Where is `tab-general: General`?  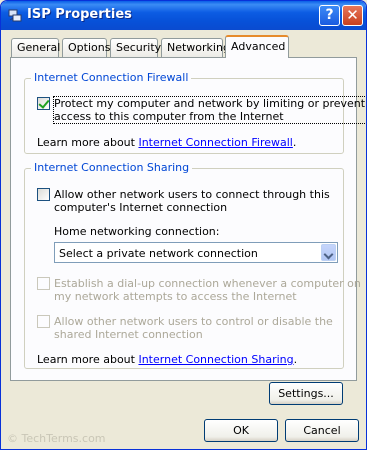
tab-general: General is located at coordinates (35, 47).